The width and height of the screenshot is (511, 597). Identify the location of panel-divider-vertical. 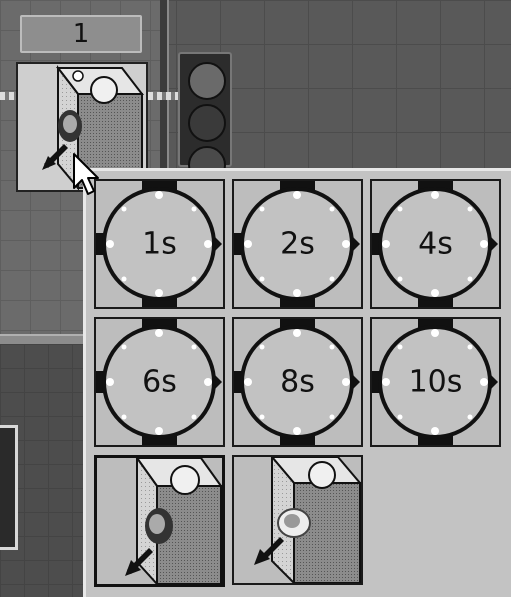
(164, 87).